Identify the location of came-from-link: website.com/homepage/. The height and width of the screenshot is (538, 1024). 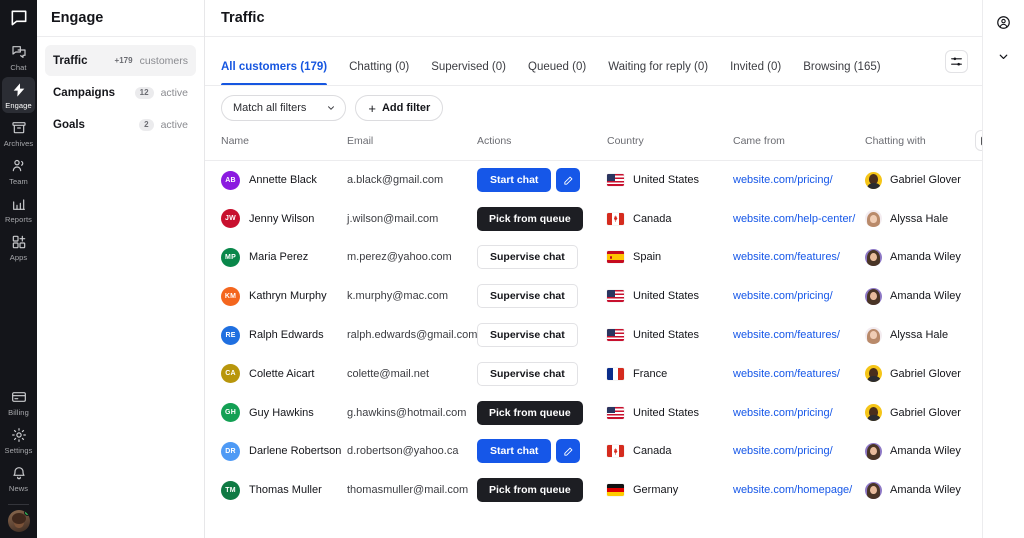
(792, 490).